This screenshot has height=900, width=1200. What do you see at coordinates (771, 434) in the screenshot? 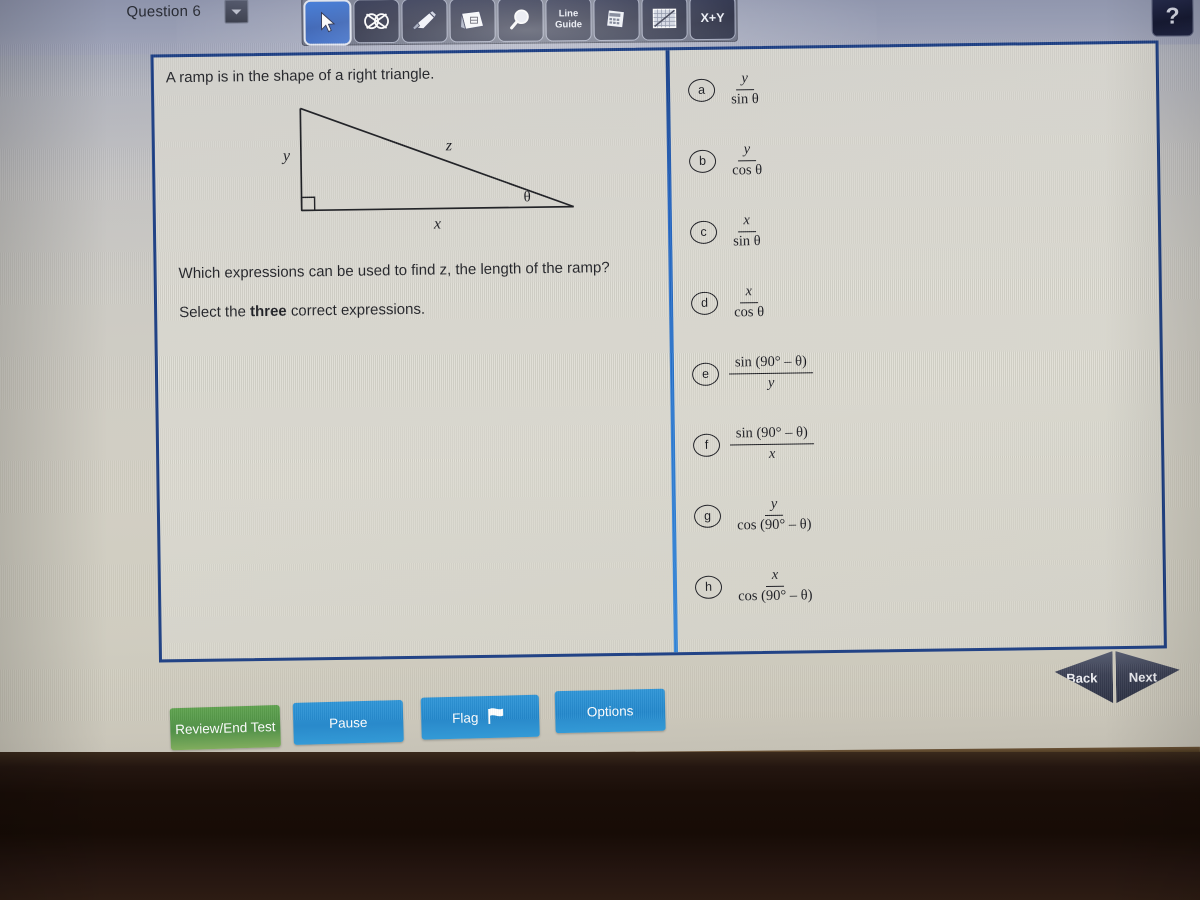
I see `option-numerator-f: sin (90° – θ)` at bounding box center [771, 434].